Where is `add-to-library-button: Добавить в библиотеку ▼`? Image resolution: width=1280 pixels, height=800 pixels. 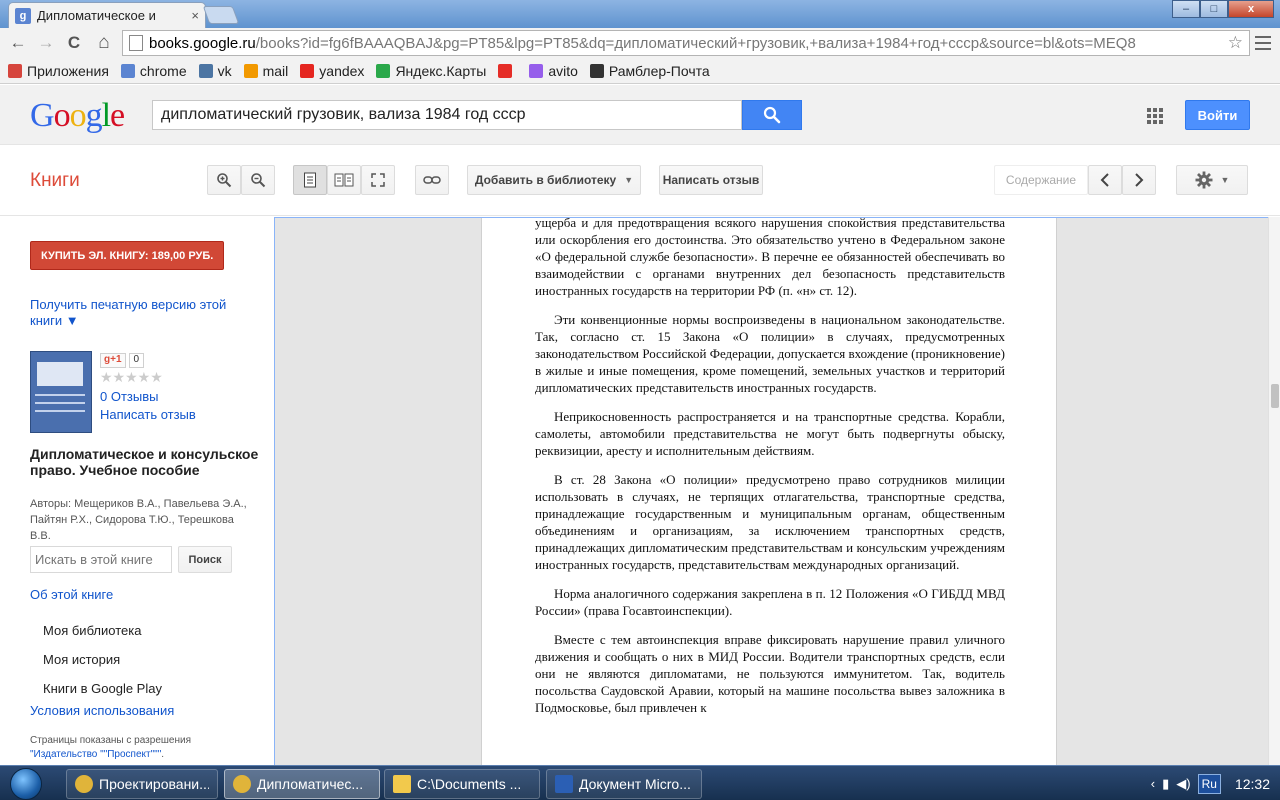 add-to-library-button: Добавить в библиотеку ▼ is located at coordinates (554, 180).